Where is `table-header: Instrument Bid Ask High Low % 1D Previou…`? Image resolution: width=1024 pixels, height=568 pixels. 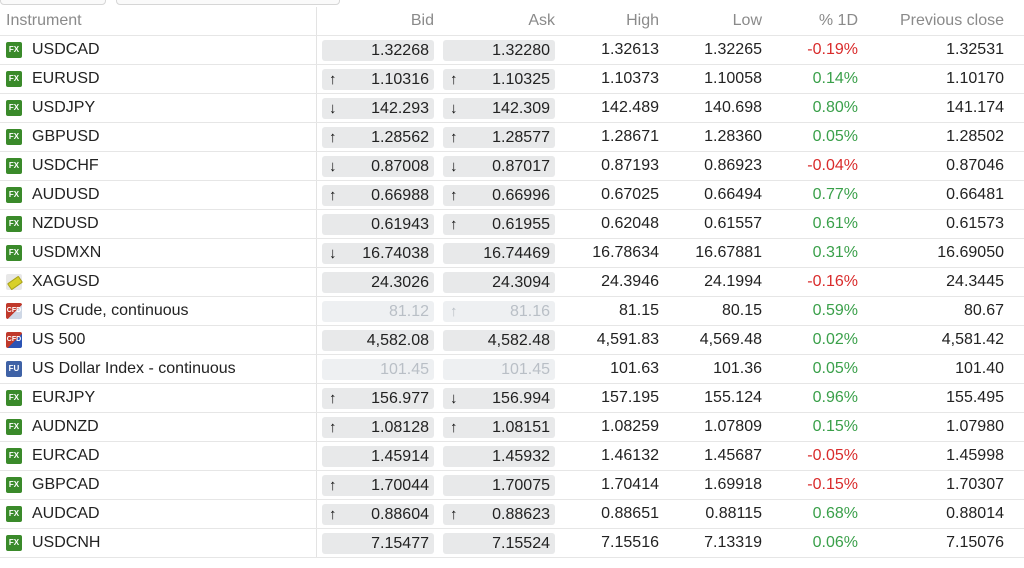
table-header: Instrument Bid Ask High Low % 1D Previou… is located at coordinates (512, 21).